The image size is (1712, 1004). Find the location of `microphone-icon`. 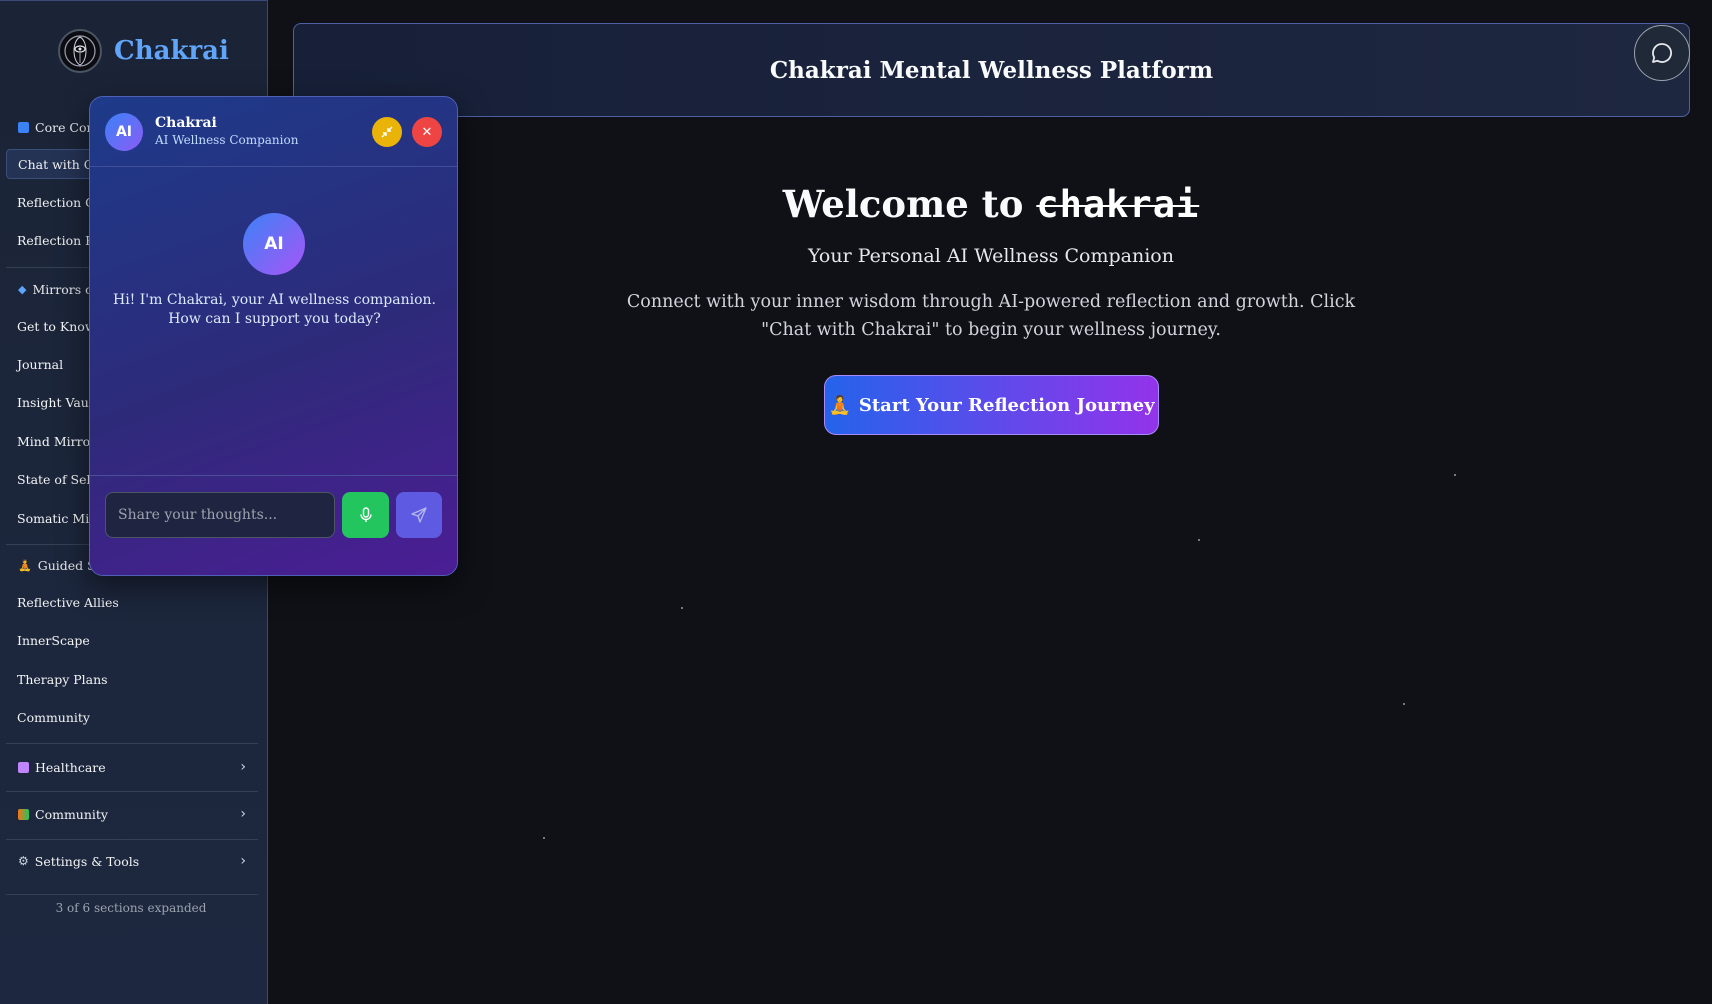

microphone-icon is located at coordinates (365, 514).